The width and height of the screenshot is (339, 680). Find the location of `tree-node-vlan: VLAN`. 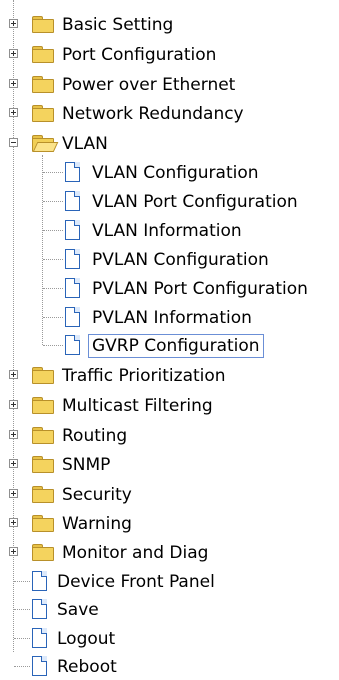

tree-node-vlan: VLAN is located at coordinates (169, 144).